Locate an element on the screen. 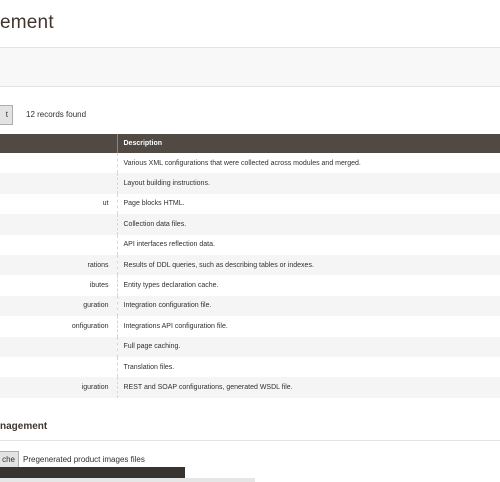 Image resolution: width=500 pixels, height=482 pixels. description-cell: Translation files. is located at coordinates (308, 367).